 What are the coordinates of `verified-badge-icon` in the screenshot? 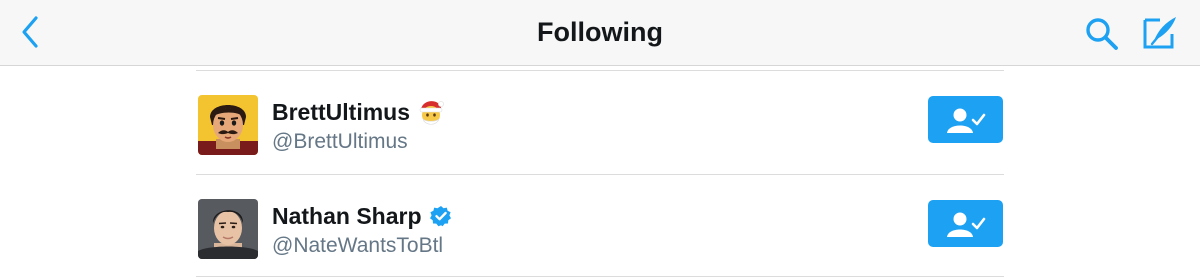 It's located at (440, 216).